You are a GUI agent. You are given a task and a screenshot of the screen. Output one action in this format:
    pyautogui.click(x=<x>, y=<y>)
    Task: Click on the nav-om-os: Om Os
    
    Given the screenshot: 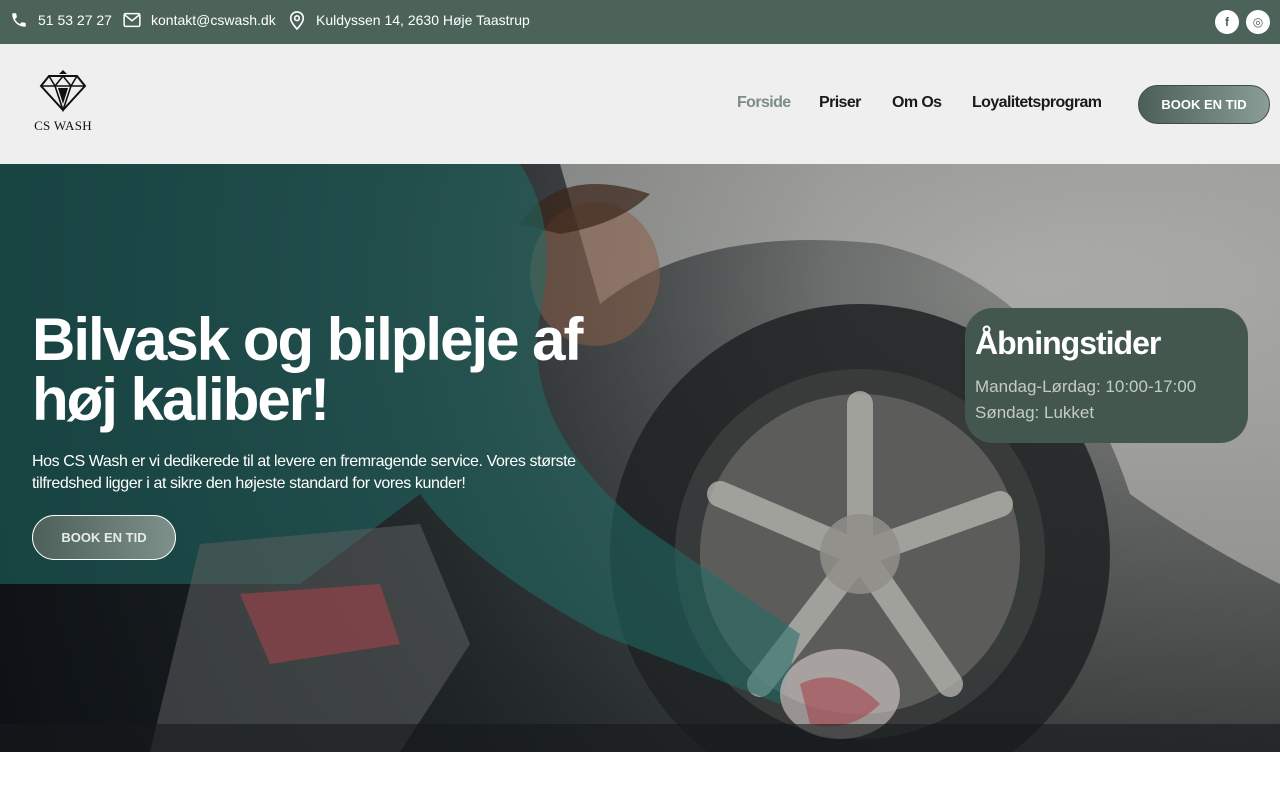 What is the action you would take?
    pyautogui.click(x=917, y=103)
    